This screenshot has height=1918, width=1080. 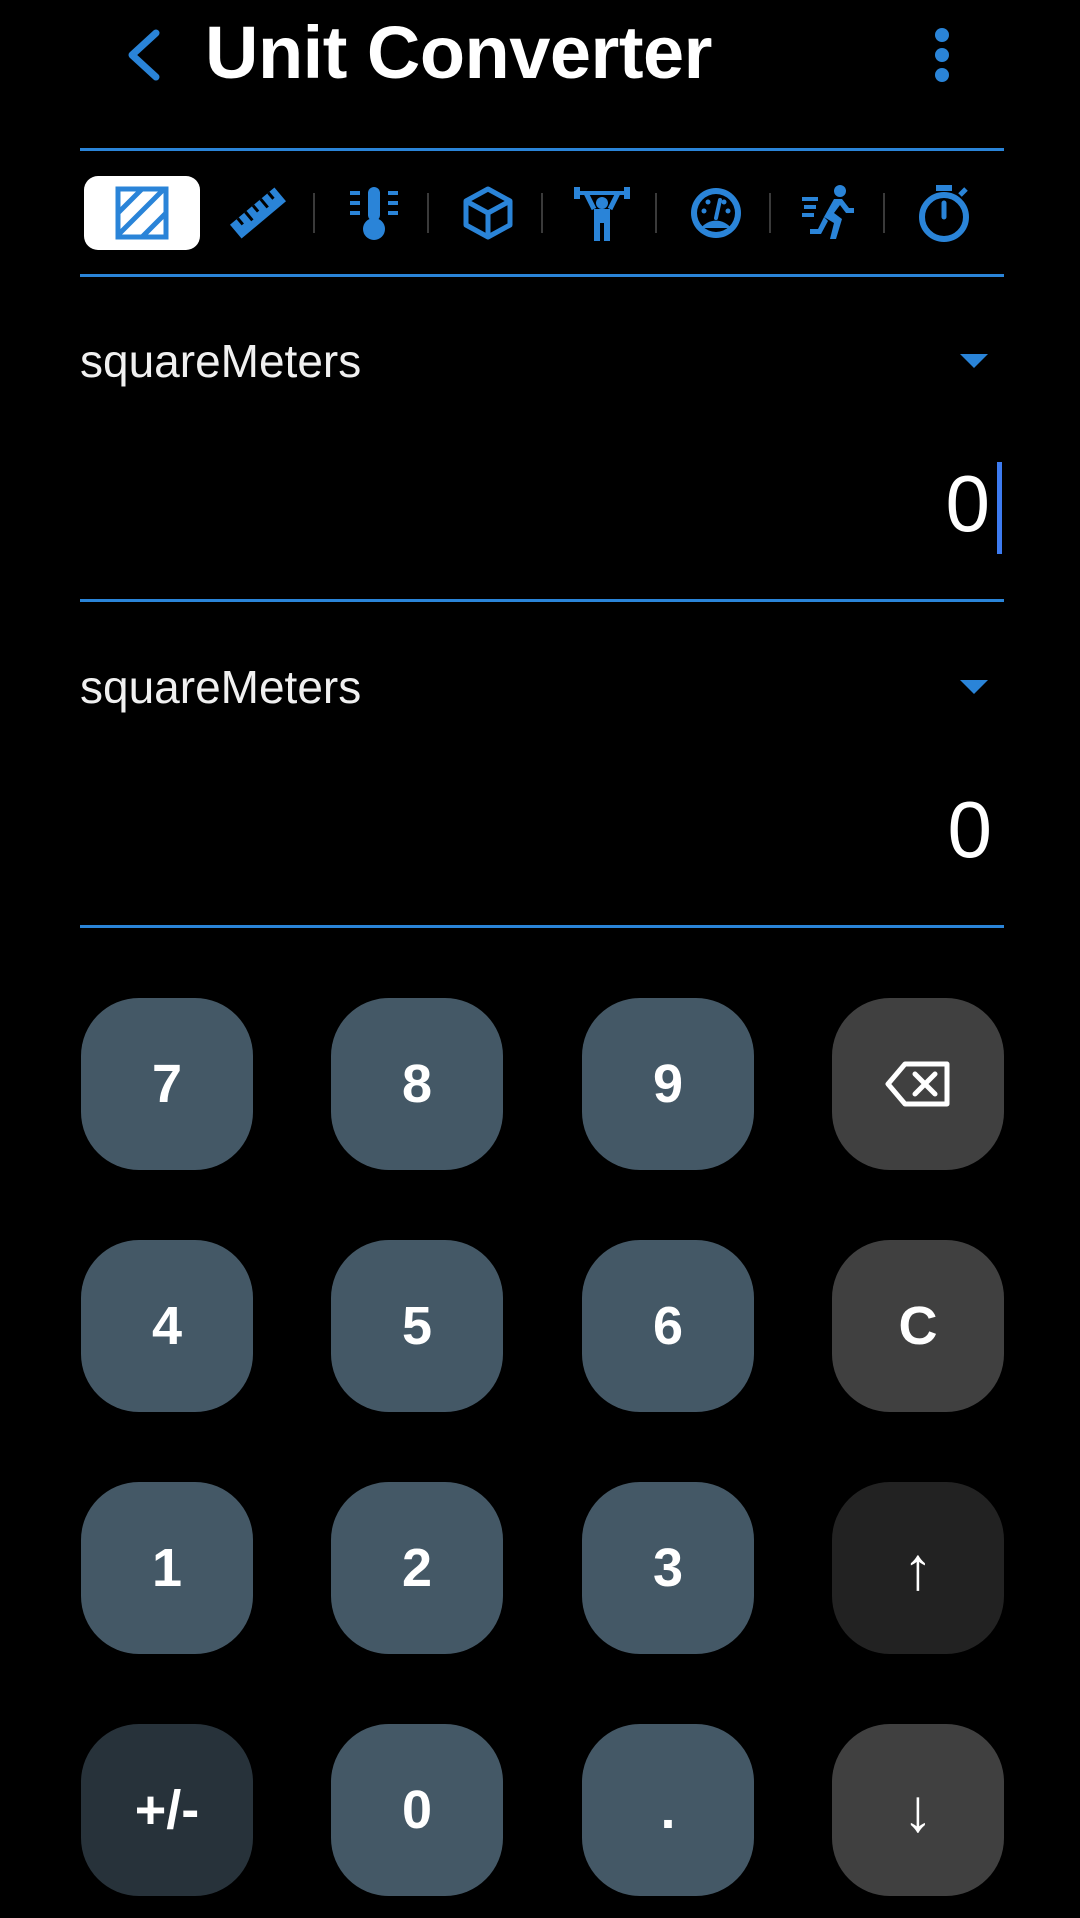 I want to click on tab-mass, so click(x=602, y=213).